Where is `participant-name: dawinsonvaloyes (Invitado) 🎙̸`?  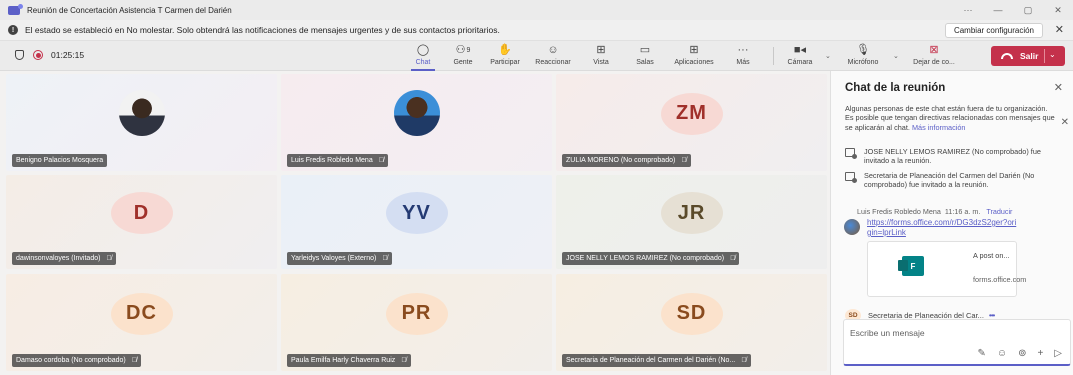
participant-name: dawinsonvaloyes (Invitado) 🎙̸ is located at coordinates (64, 258).